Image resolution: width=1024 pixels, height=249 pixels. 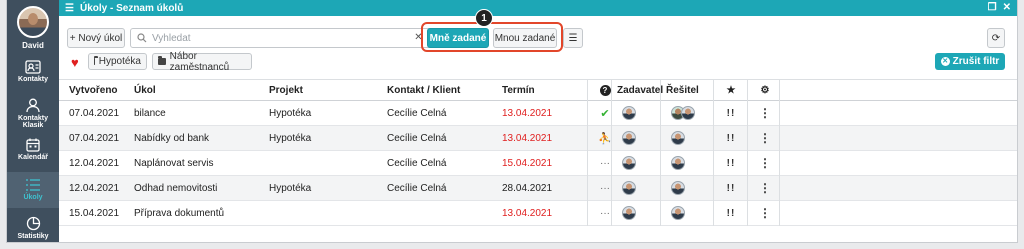 I want to click on sidebar-item-ukoly: Úkoly, so click(x=33, y=190).